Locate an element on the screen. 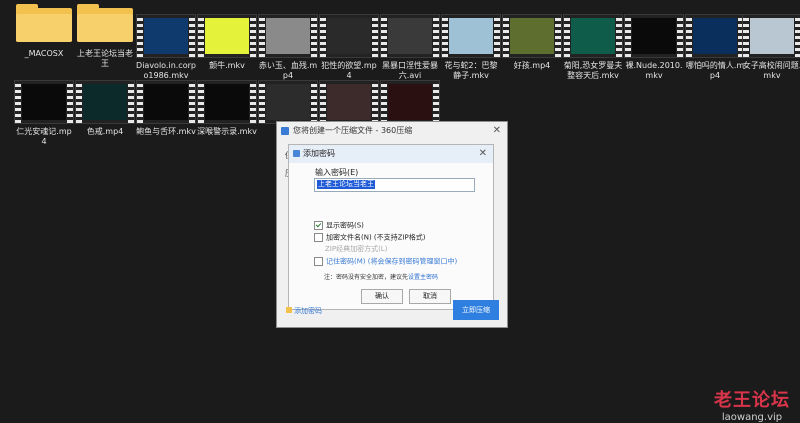 Image resolution: width=800 pixels, height=423 pixels. file-label: 花与蛇2：巴黎静子.mkv is located at coordinates (471, 70).